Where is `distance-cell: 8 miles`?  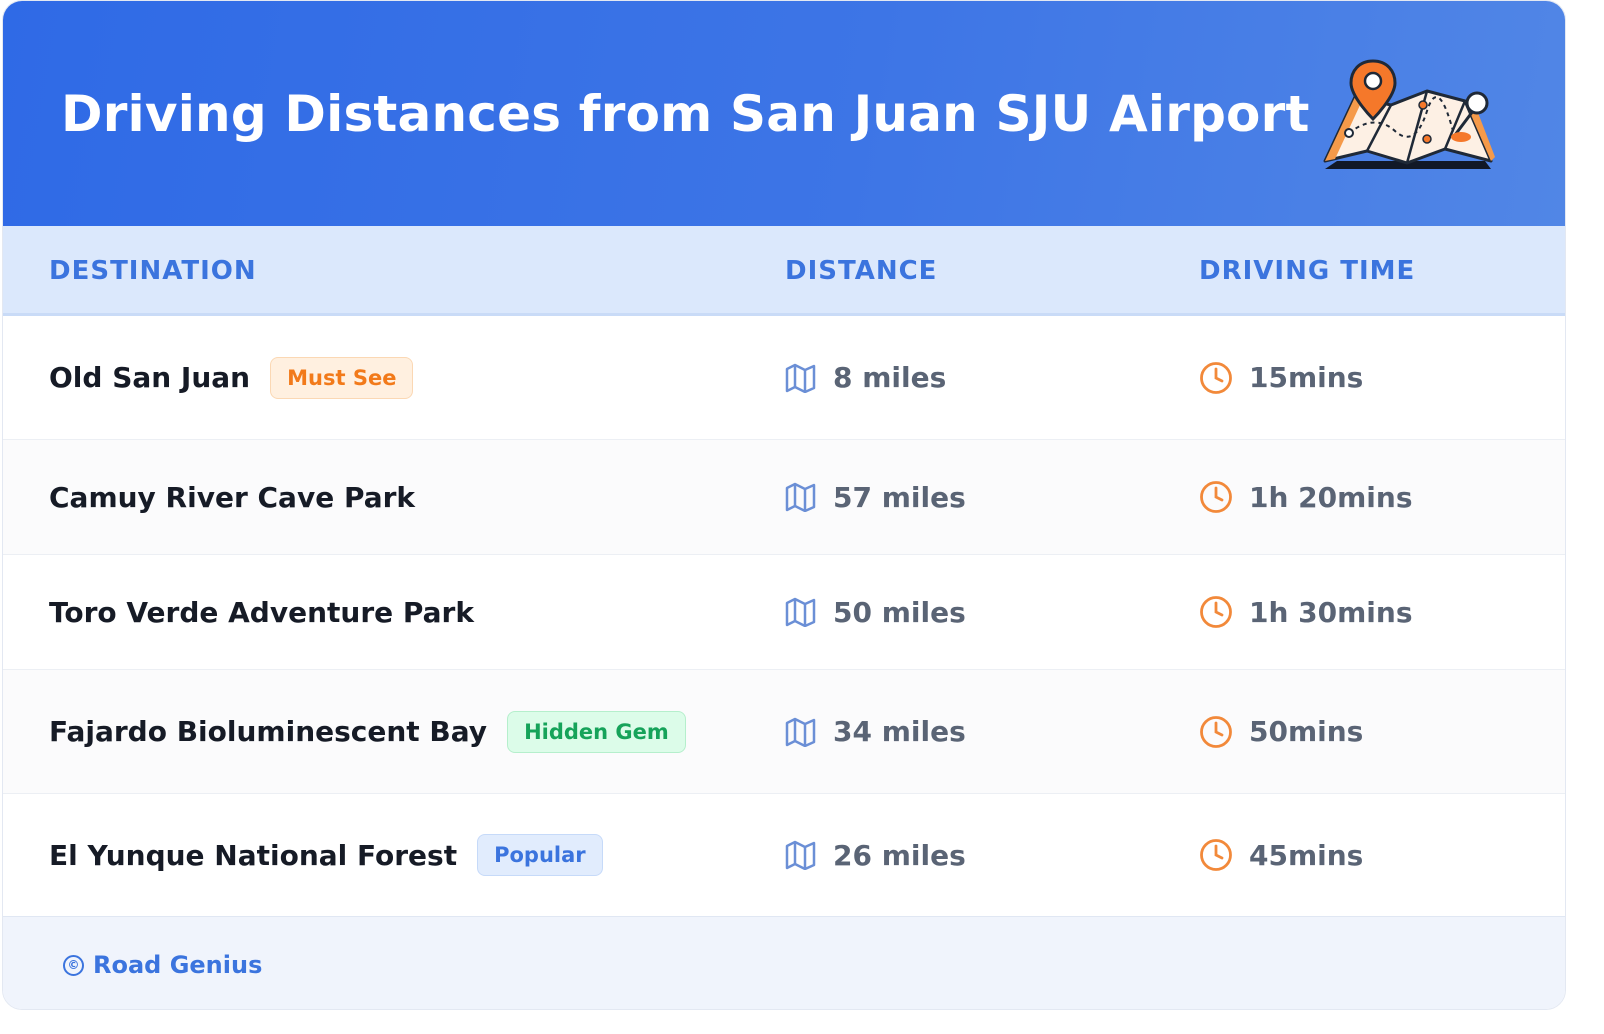
distance-cell: 8 miles is located at coordinates (865, 377).